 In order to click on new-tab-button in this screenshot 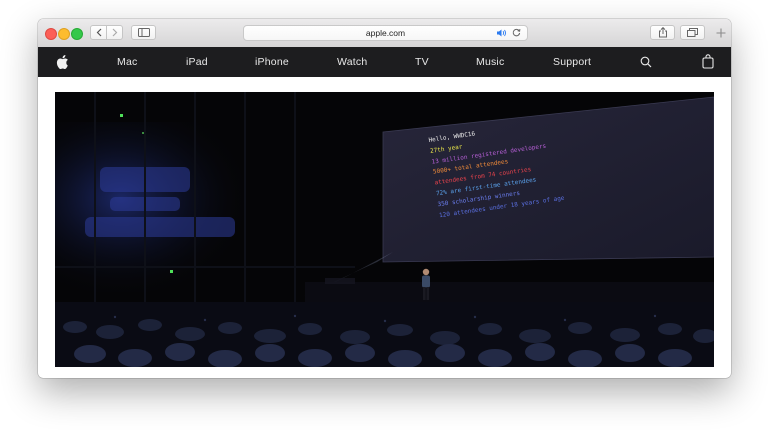, I will do `click(720, 33)`.